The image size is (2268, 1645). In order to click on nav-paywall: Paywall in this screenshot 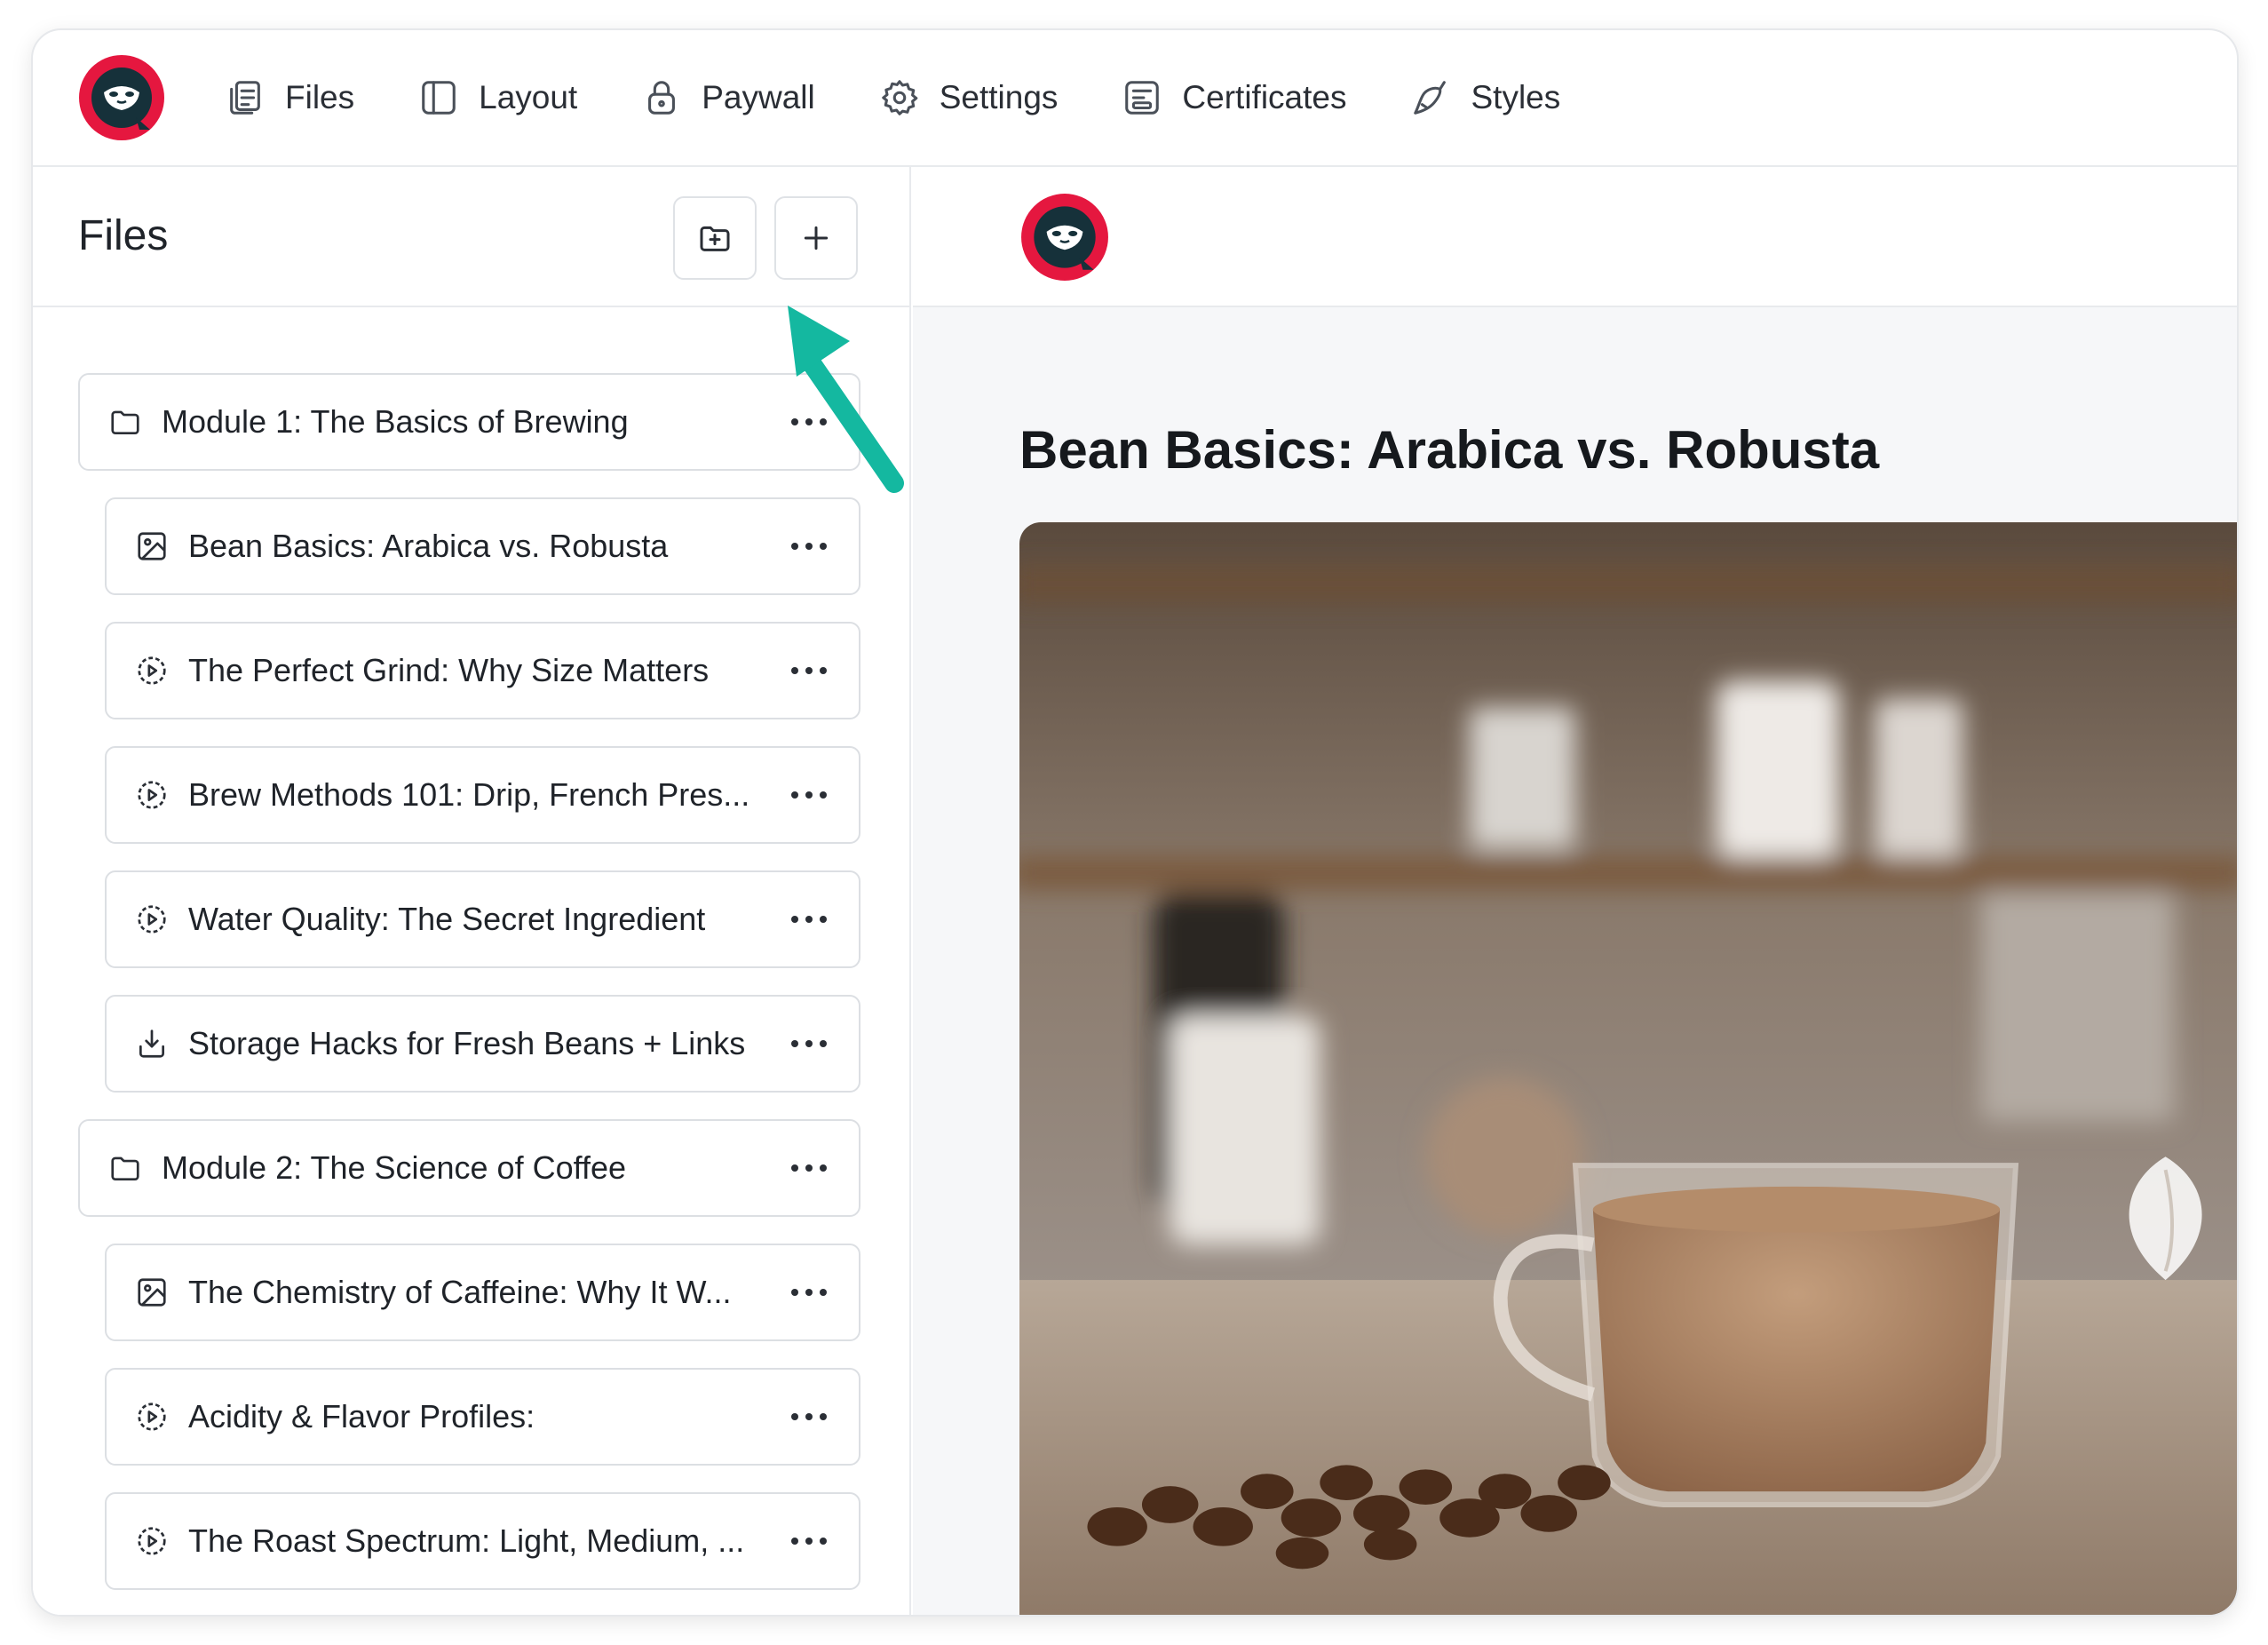, I will do `click(728, 97)`.